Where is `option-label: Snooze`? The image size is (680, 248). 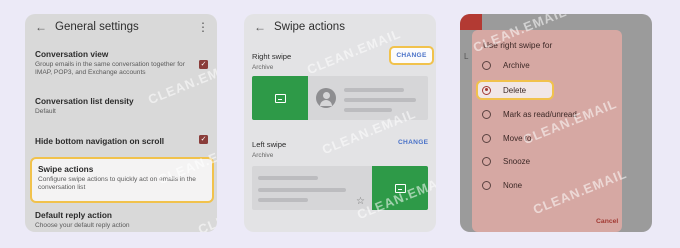 option-label: Snooze is located at coordinates (517, 161).